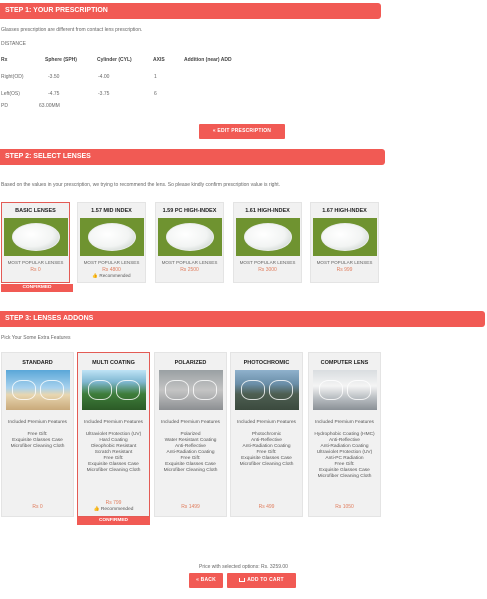 The image size is (487, 599). I want to click on rx-header: Rx, so click(4, 60).